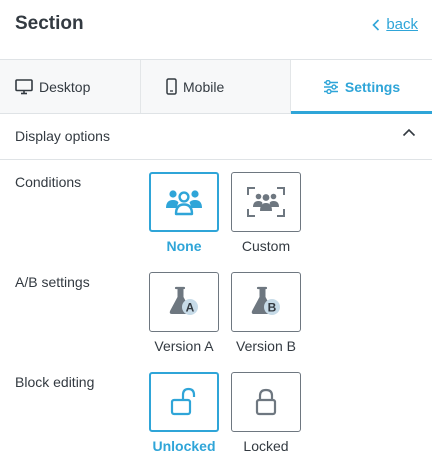 This screenshot has height=465, width=432. I want to click on back-link: back, so click(395, 24).